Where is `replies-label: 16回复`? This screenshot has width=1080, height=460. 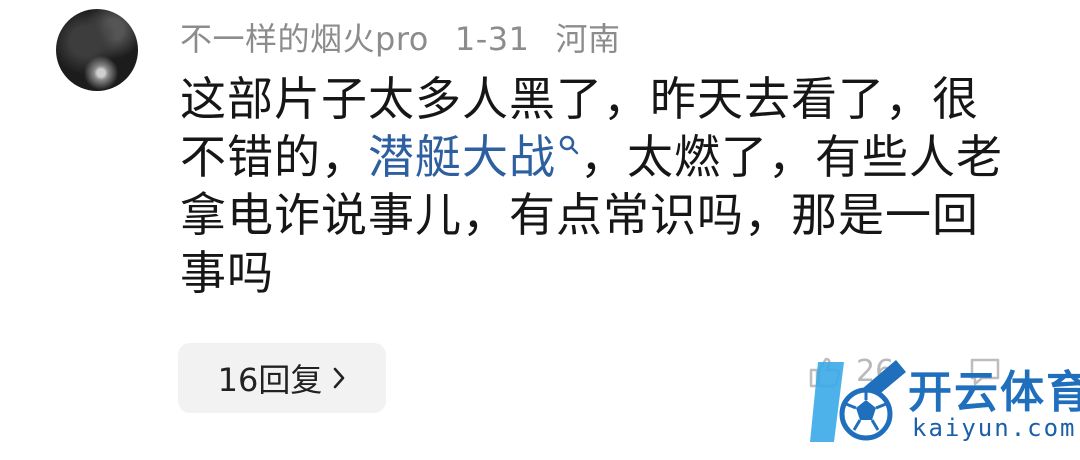 replies-label: 16回复 is located at coordinates (270, 380).